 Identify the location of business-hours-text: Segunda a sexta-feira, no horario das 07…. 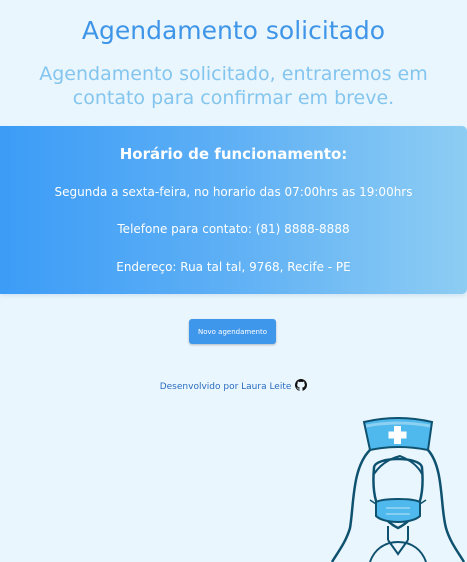
(233, 192).